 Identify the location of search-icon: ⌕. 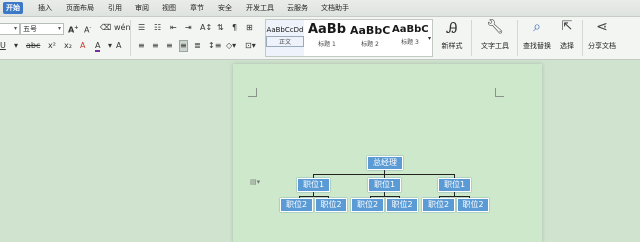
(537, 27).